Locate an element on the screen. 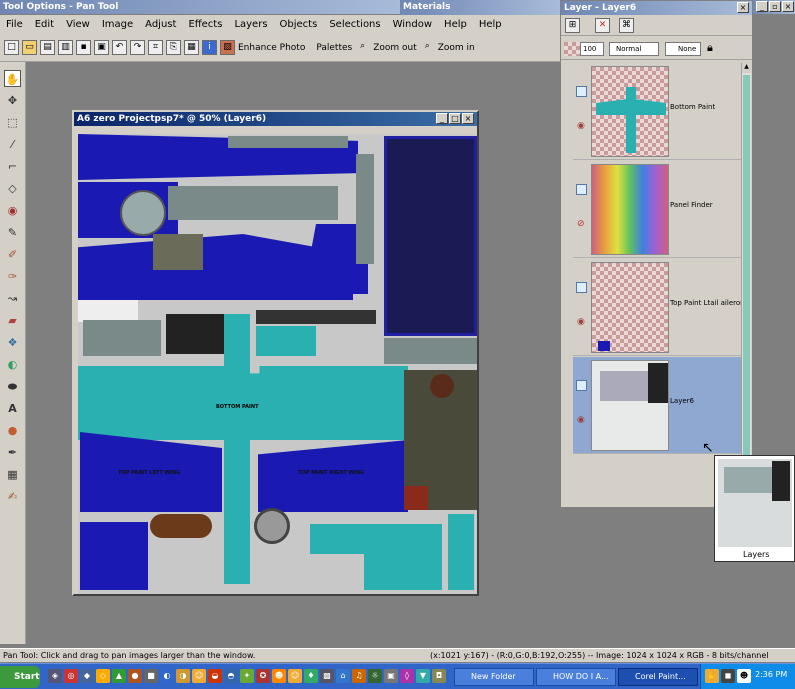 The width and height of the screenshot is (795, 689). menu-selections: Selections is located at coordinates (354, 24).